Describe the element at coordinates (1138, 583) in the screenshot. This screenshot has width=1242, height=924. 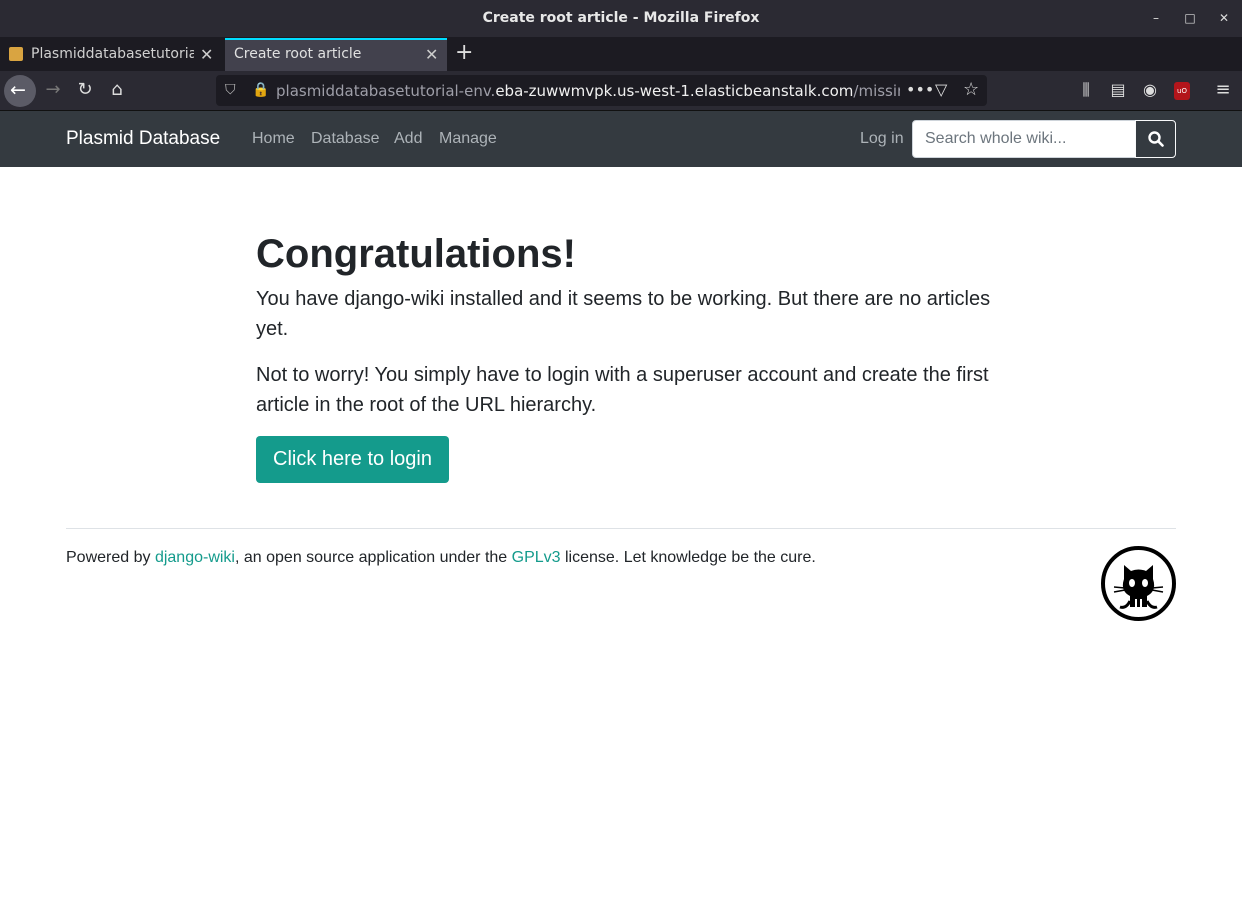
I see `github-icon` at that location.